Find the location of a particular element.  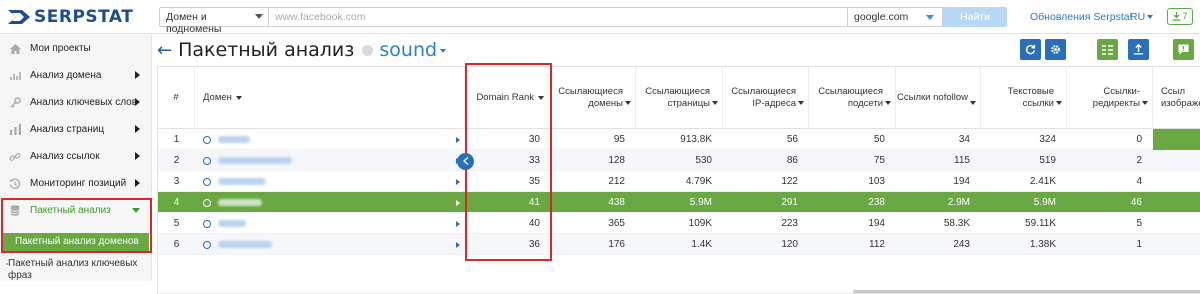

columns-icon is located at coordinates (1107, 49).